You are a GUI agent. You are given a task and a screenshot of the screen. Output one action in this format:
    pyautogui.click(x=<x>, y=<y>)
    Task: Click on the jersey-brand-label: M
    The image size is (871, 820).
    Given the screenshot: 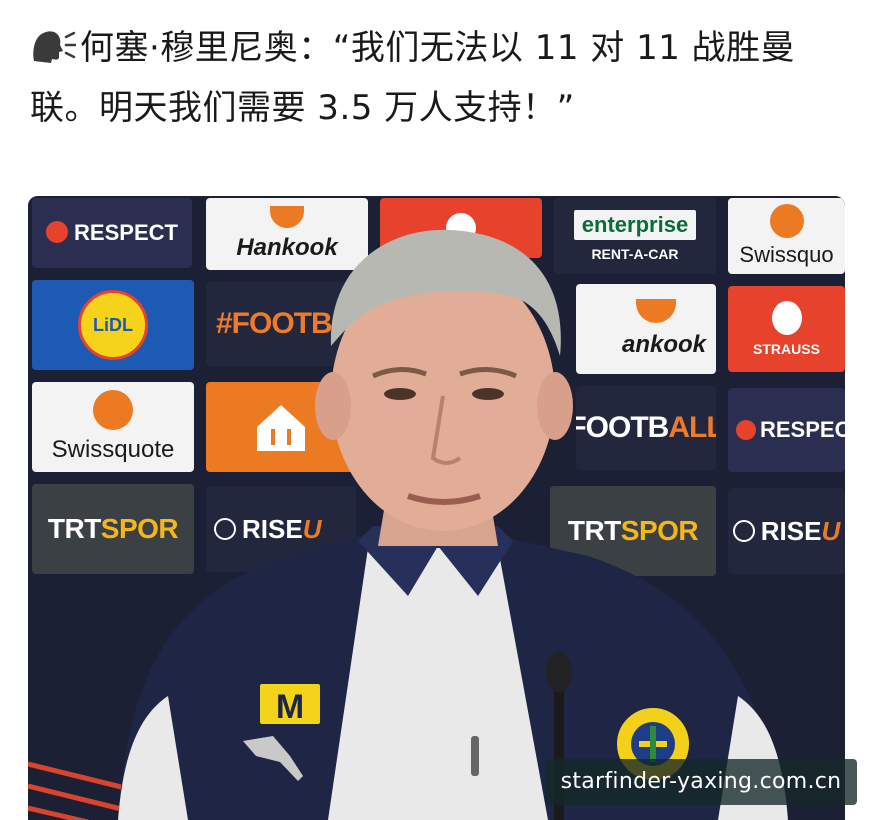 What is the action you would take?
    pyautogui.click(x=290, y=707)
    